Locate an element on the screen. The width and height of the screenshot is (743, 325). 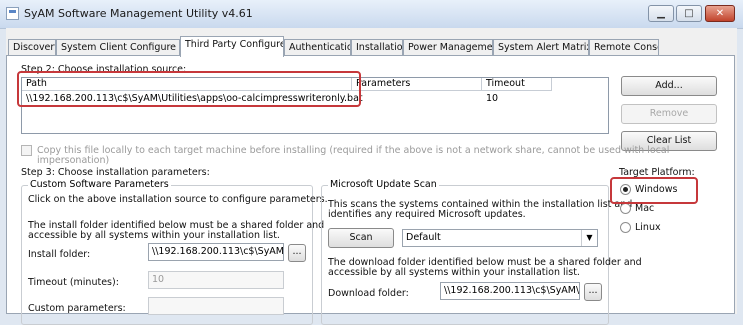
platform-linux-label: Linux is located at coordinates (648, 227).